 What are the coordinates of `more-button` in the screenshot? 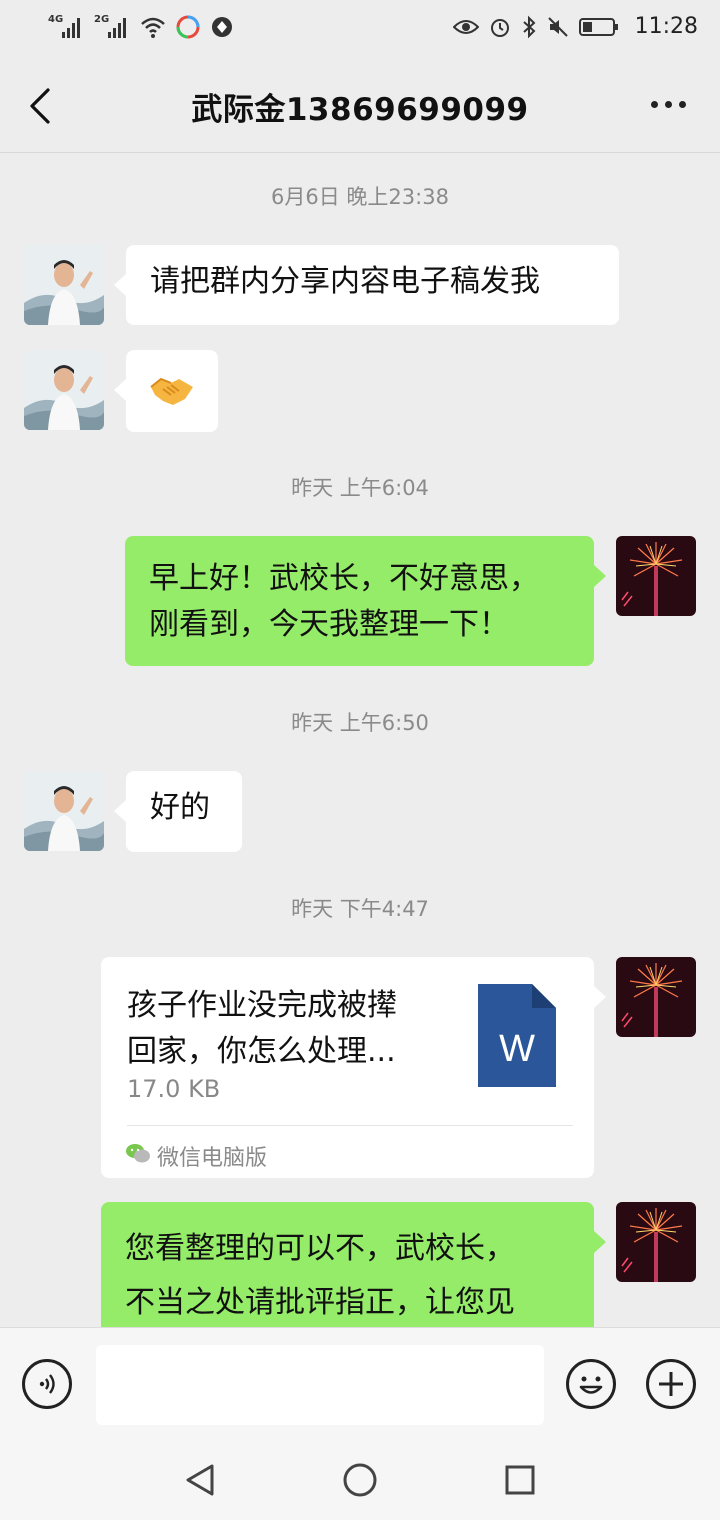 It's located at (668, 104).